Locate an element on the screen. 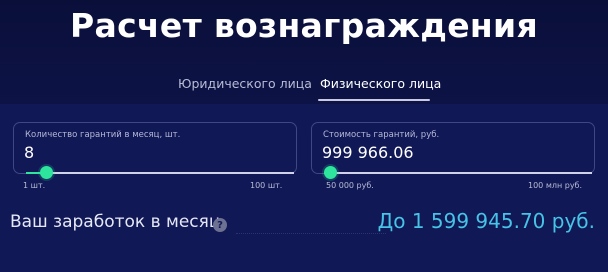  guarantee-cost-field: Стоимость гарантий, руб. 999 966.06 is located at coordinates (453, 148).